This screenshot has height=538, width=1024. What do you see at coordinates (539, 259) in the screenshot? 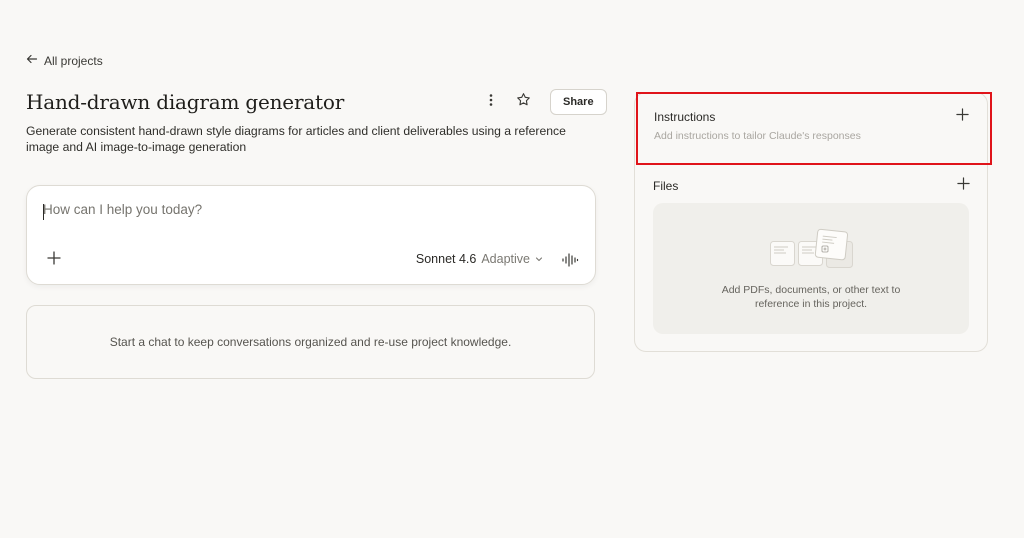
I see `chevron-down-icon` at bounding box center [539, 259].